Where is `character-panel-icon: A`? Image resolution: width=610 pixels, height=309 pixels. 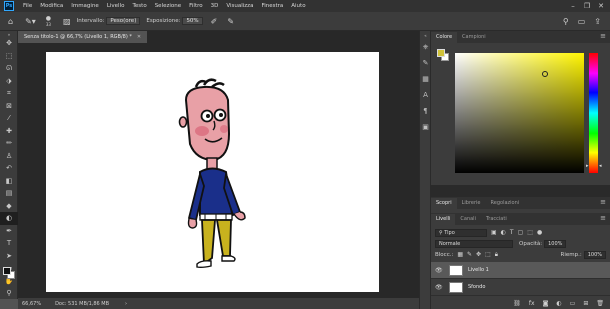 character-panel-icon: A is located at coordinates (425, 95).